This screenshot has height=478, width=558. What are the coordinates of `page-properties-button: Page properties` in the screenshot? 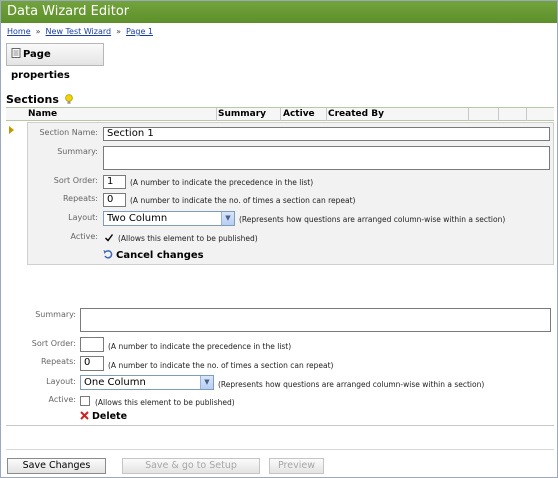 It's located at (55, 62).